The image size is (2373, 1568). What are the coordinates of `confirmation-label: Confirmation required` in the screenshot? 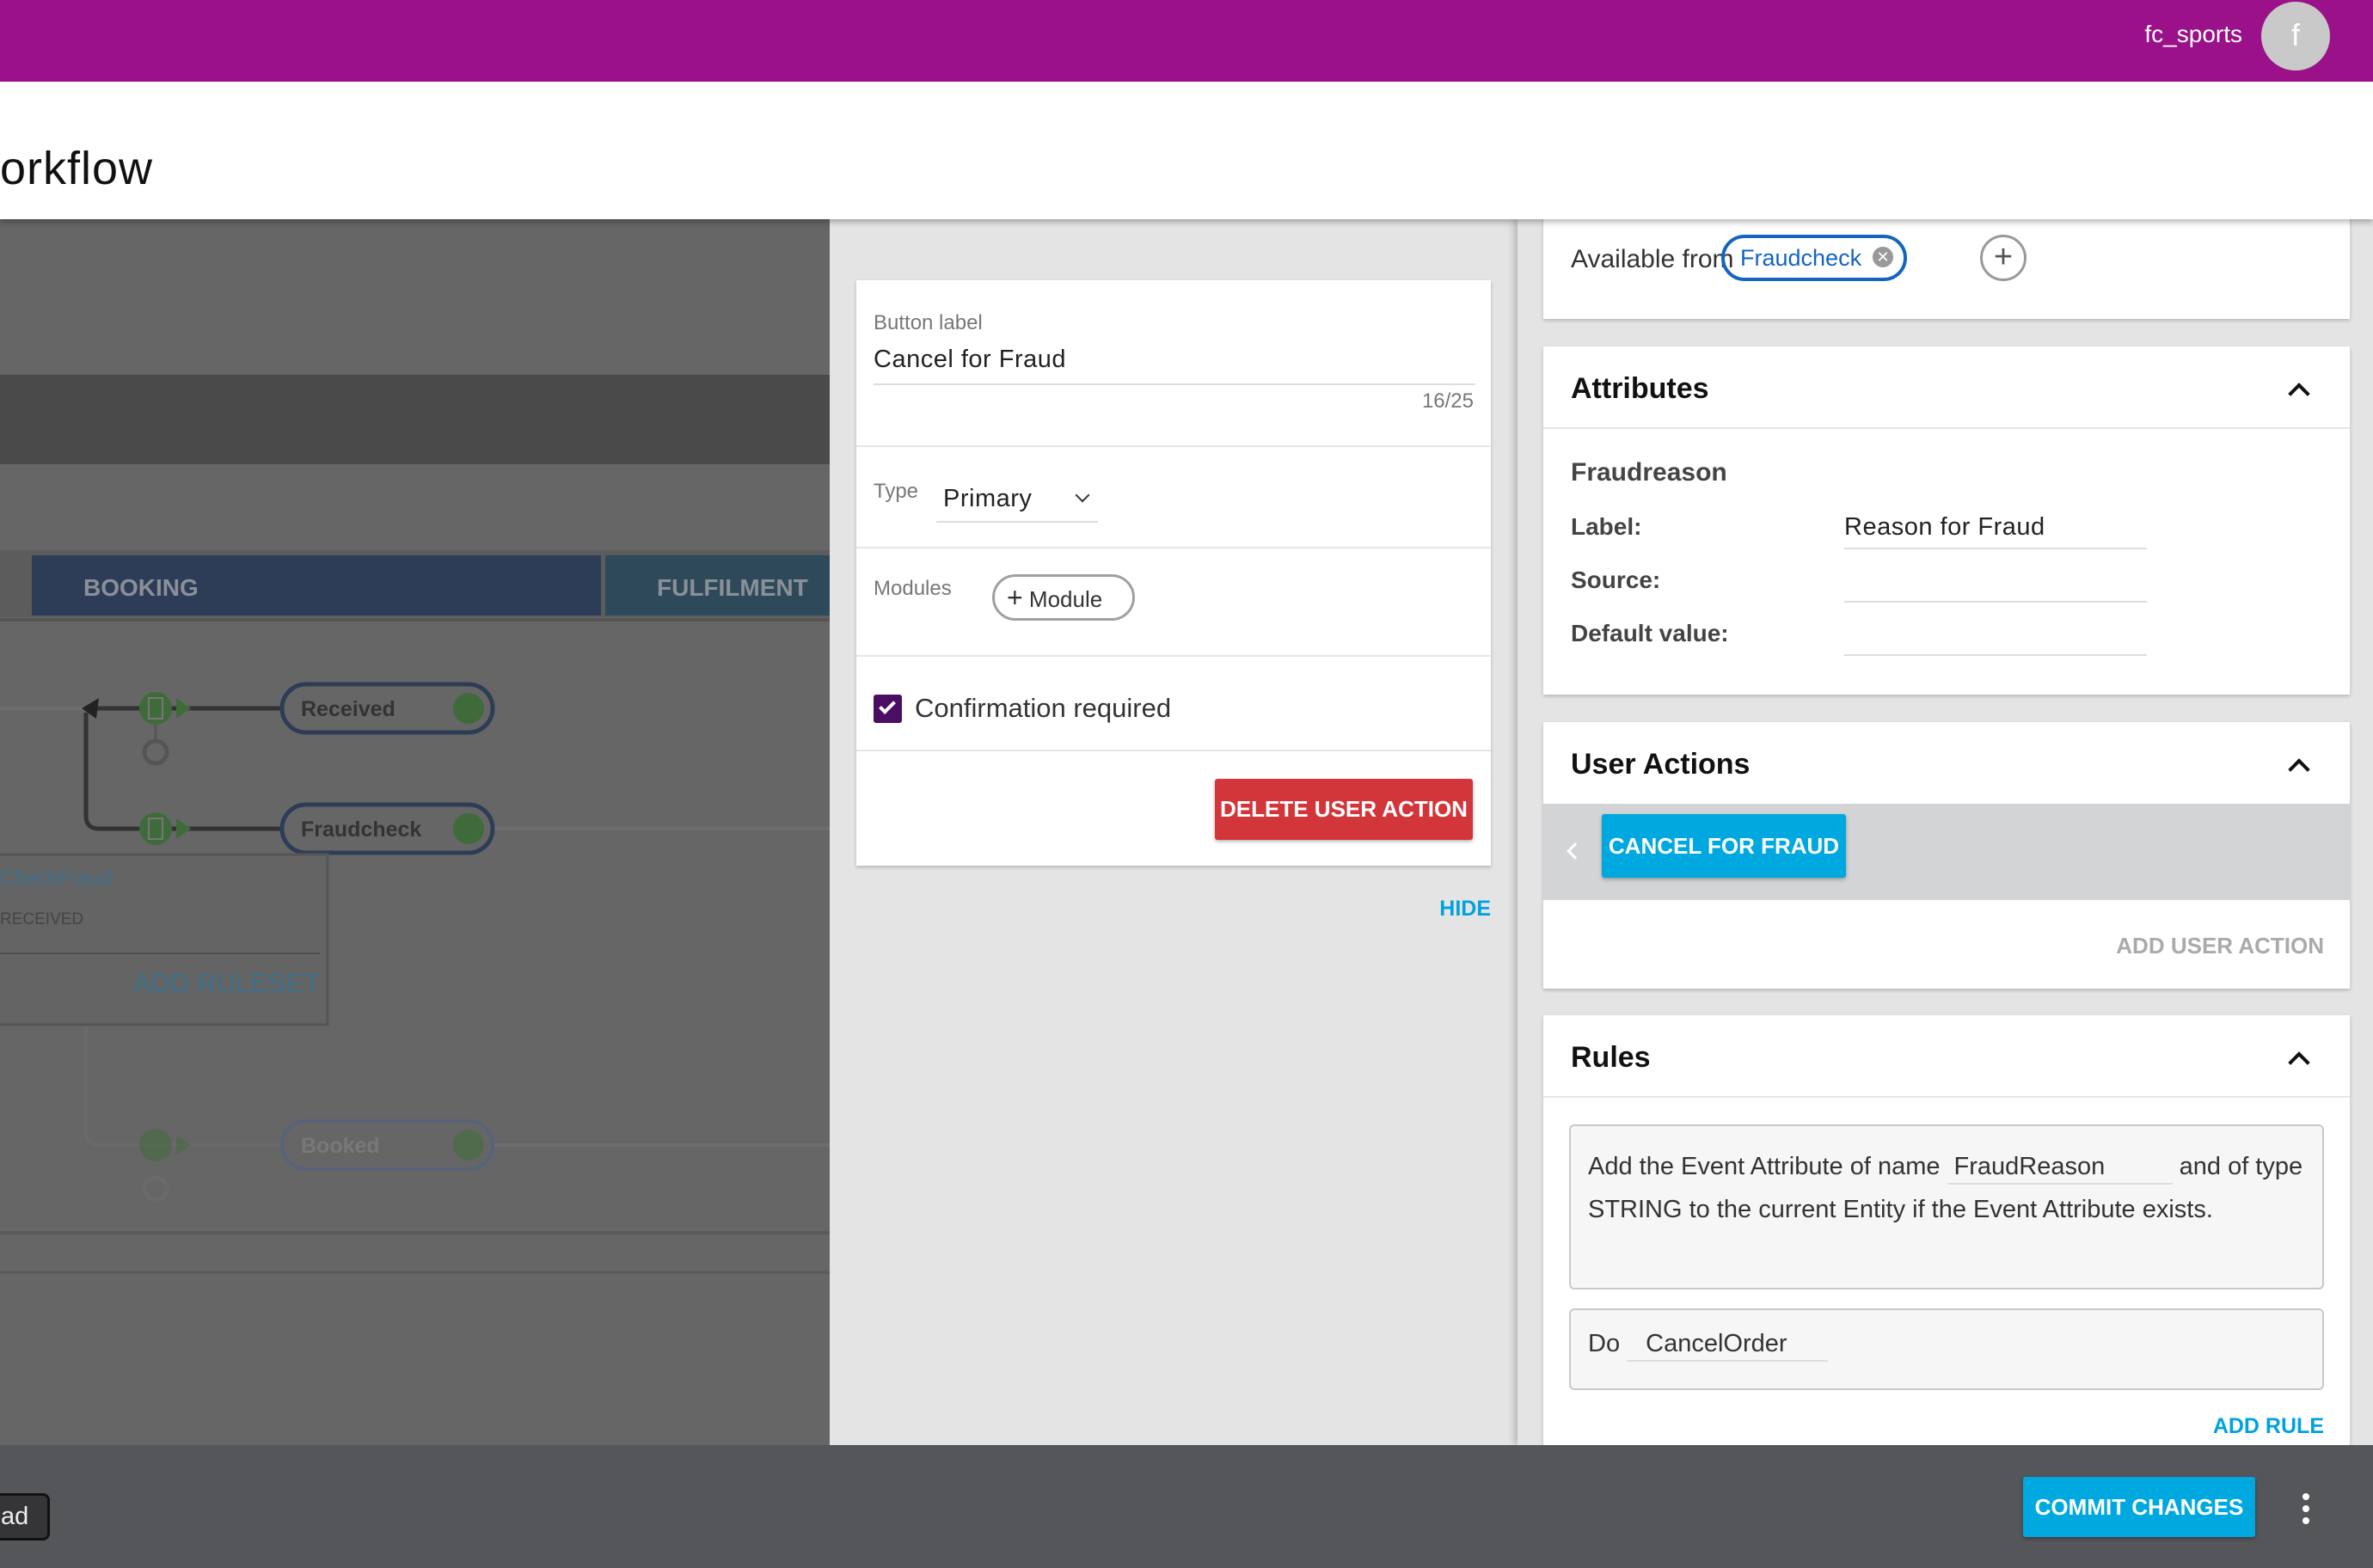 It's located at (1043, 708).